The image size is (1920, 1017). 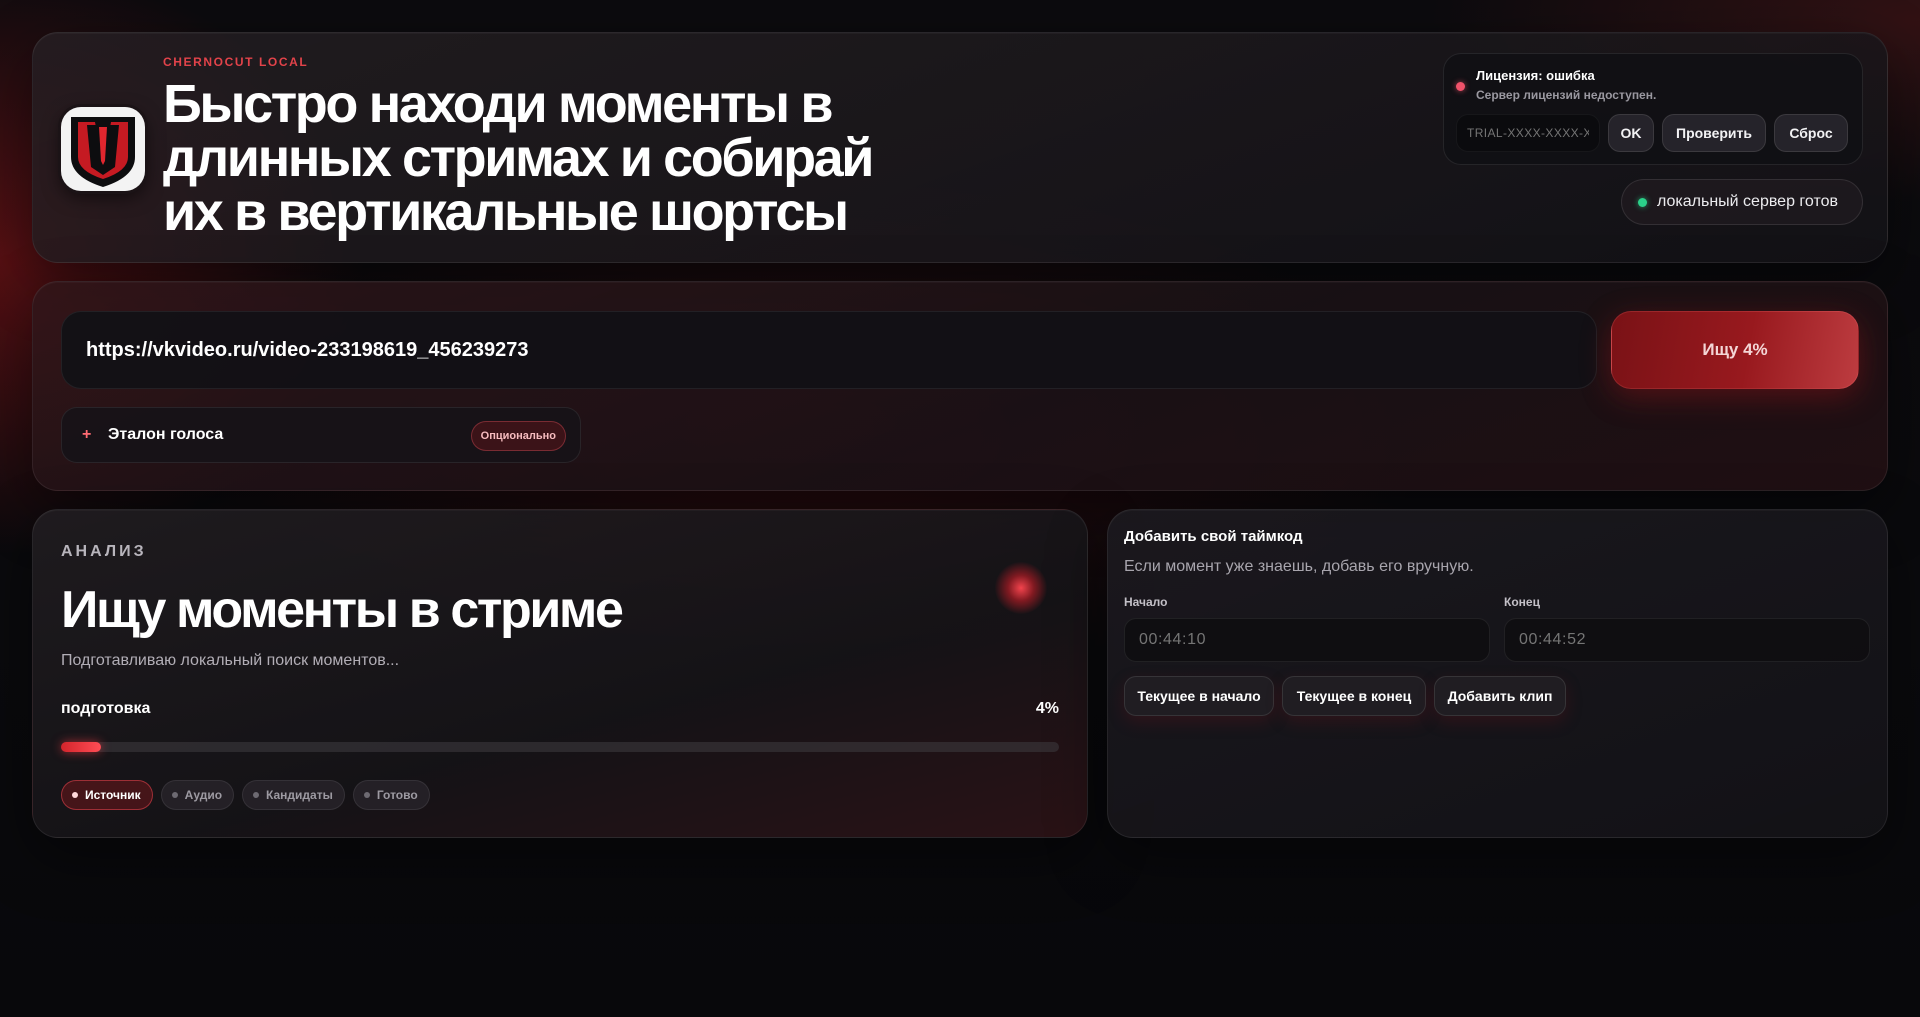 I want to click on step-chip: Аудио, so click(x=197, y=795).